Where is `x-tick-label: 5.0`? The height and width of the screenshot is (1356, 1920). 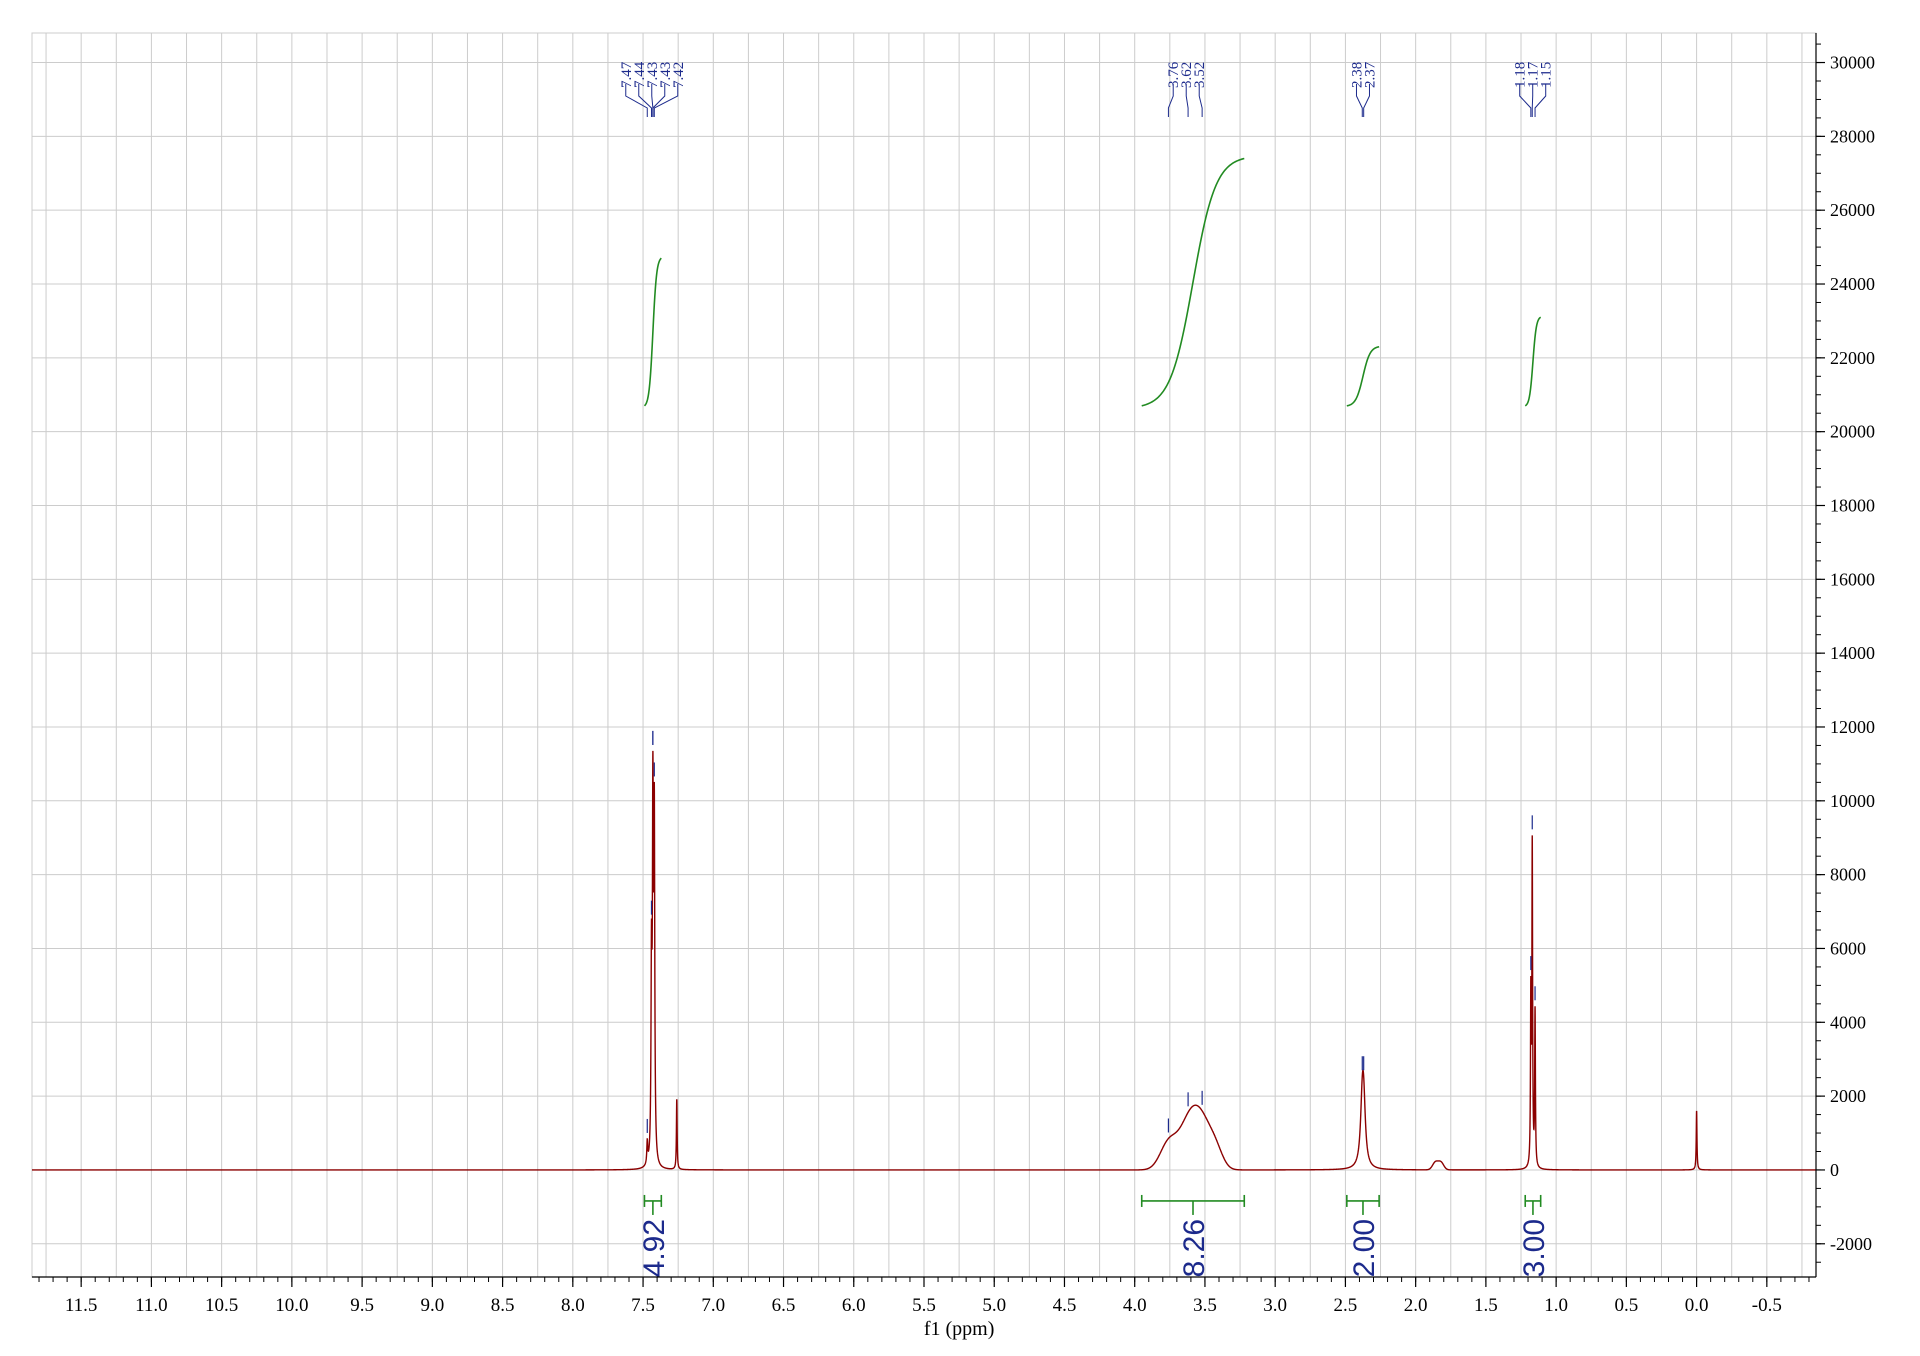
x-tick-label: 5.0 is located at coordinates (994, 1305).